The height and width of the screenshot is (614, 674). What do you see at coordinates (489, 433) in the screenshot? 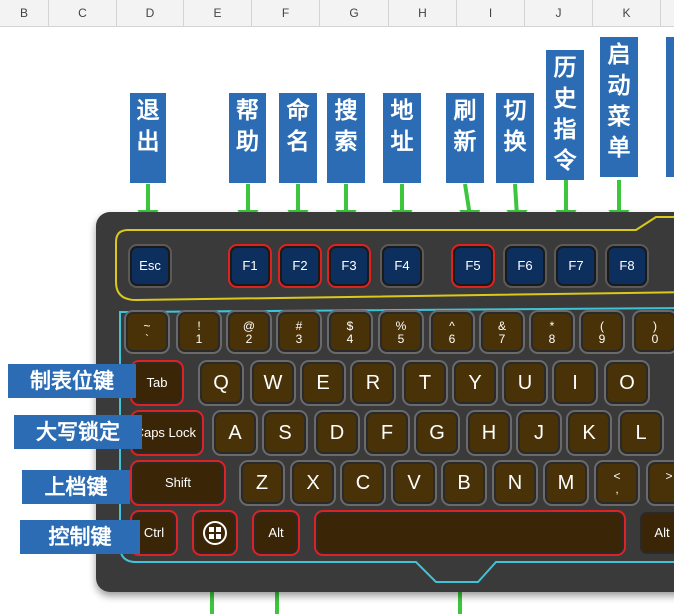
I see `key-h: H` at bounding box center [489, 433].